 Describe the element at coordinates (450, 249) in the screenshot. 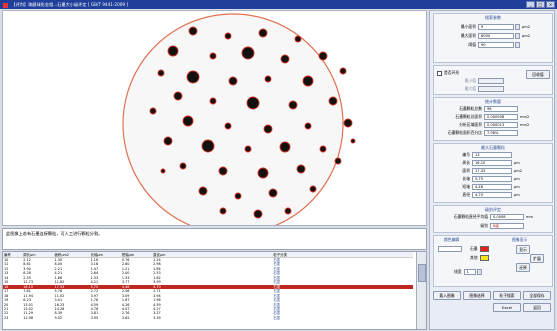

I see `color-preview` at that location.